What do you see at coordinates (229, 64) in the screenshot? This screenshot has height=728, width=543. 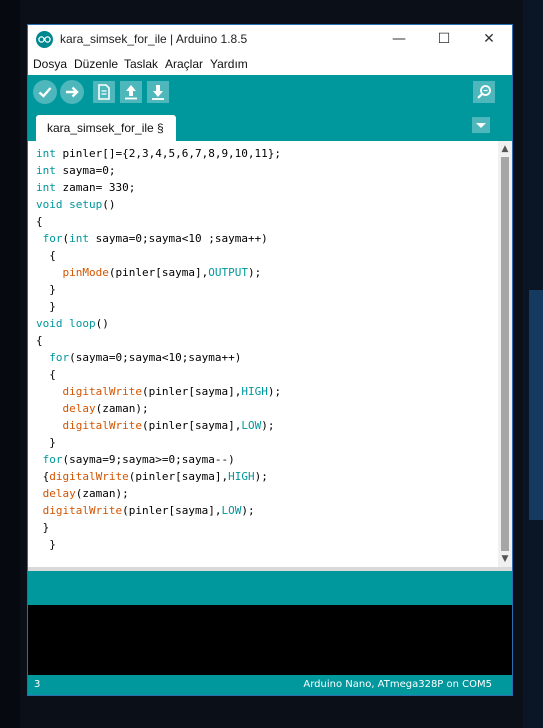 I see `menu-yardim: Yardım` at bounding box center [229, 64].